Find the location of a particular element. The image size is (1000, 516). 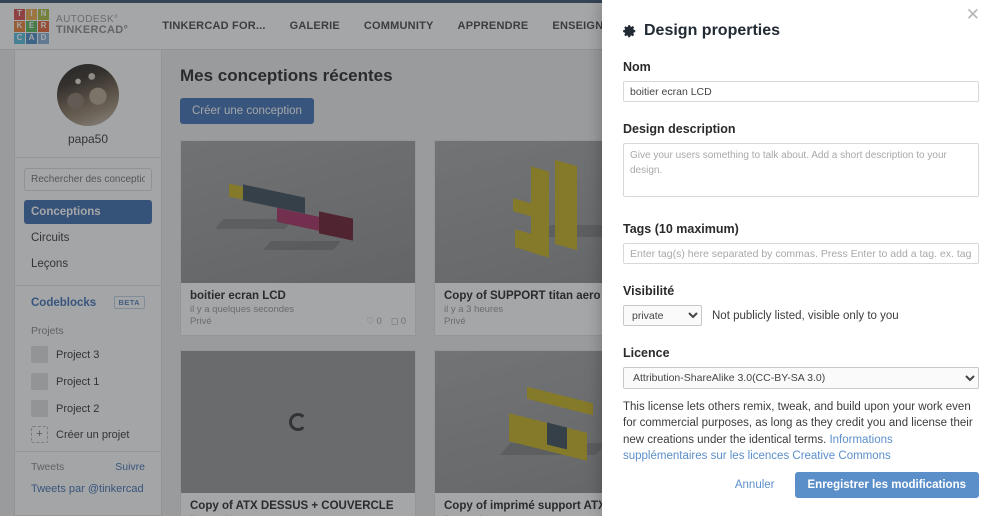

description-label: Design description is located at coordinates (679, 129).